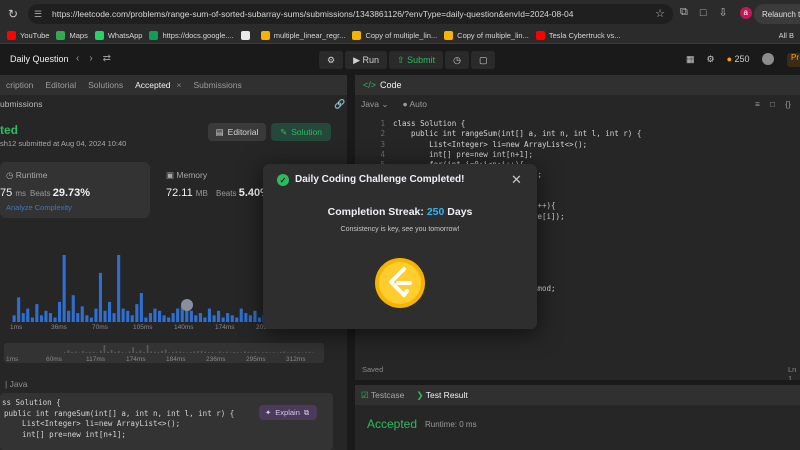 Image resolution: width=800 pixels, height=450 pixels. Describe the element at coordinates (441, 395) in the screenshot. I see `tab-test-result: ❯ Test Result` at that location.